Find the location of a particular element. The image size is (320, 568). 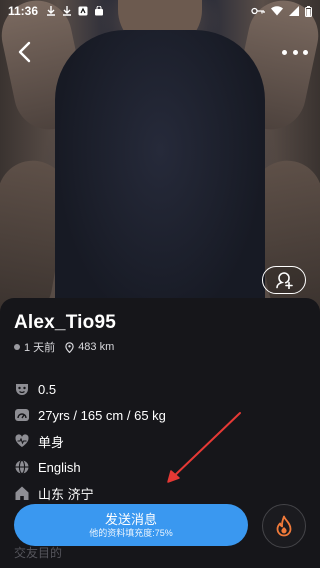

bag-icon is located at coordinates (99, 11).